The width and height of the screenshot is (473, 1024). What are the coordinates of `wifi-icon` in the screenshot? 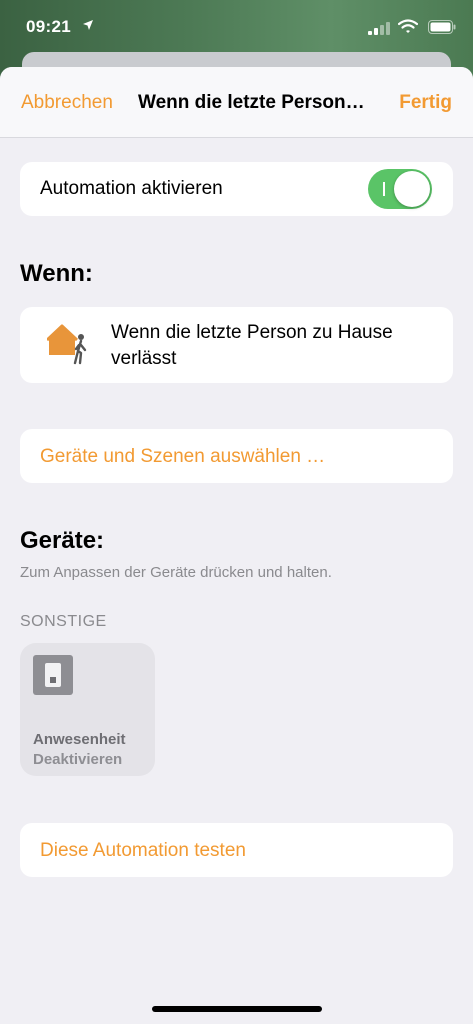 It's located at (408, 26).